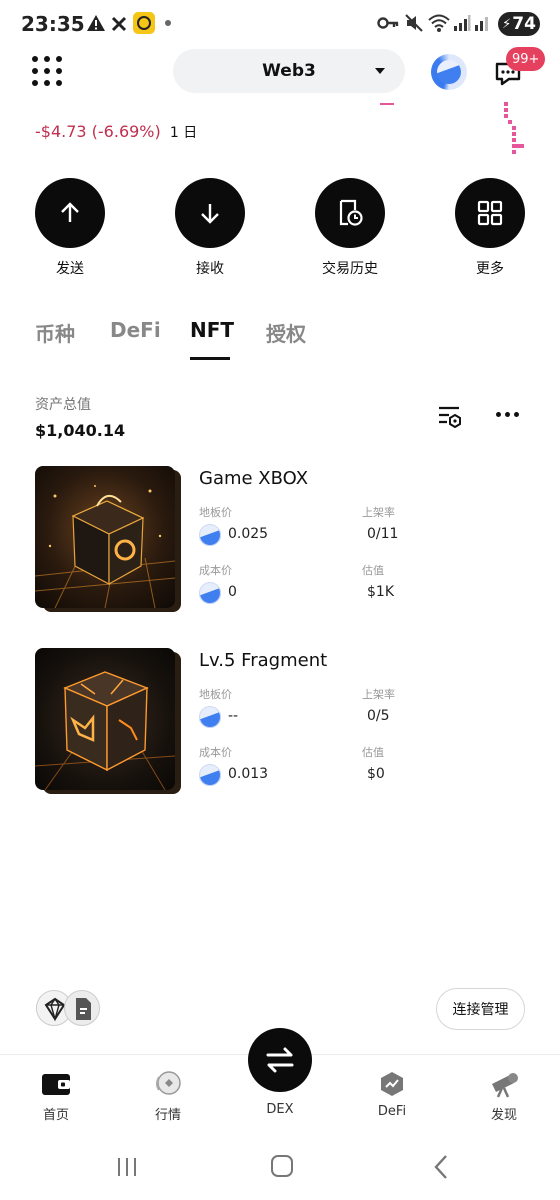  Describe the element at coordinates (380, 71) in the screenshot. I see `caret-down-icon` at that location.